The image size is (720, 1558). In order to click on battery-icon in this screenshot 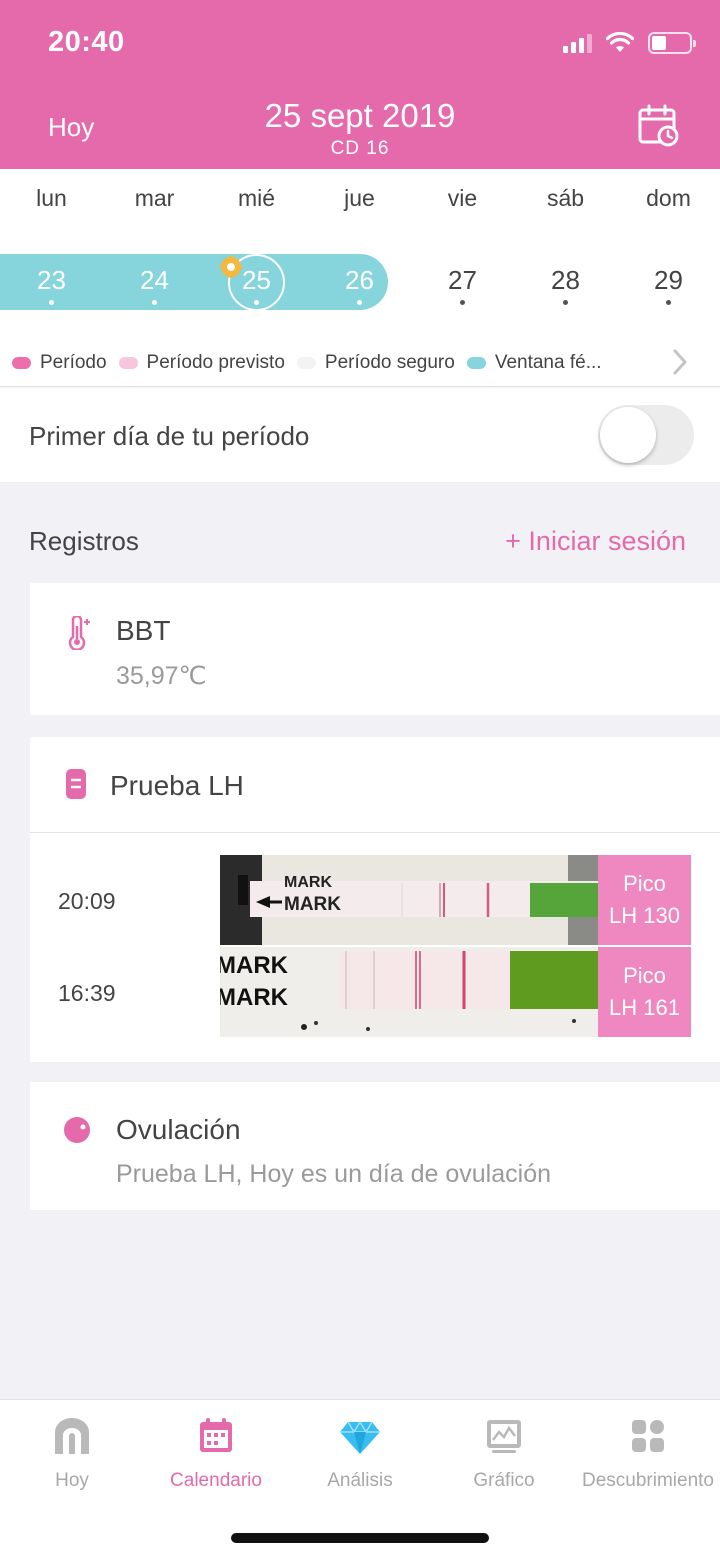, I will do `click(672, 43)`.